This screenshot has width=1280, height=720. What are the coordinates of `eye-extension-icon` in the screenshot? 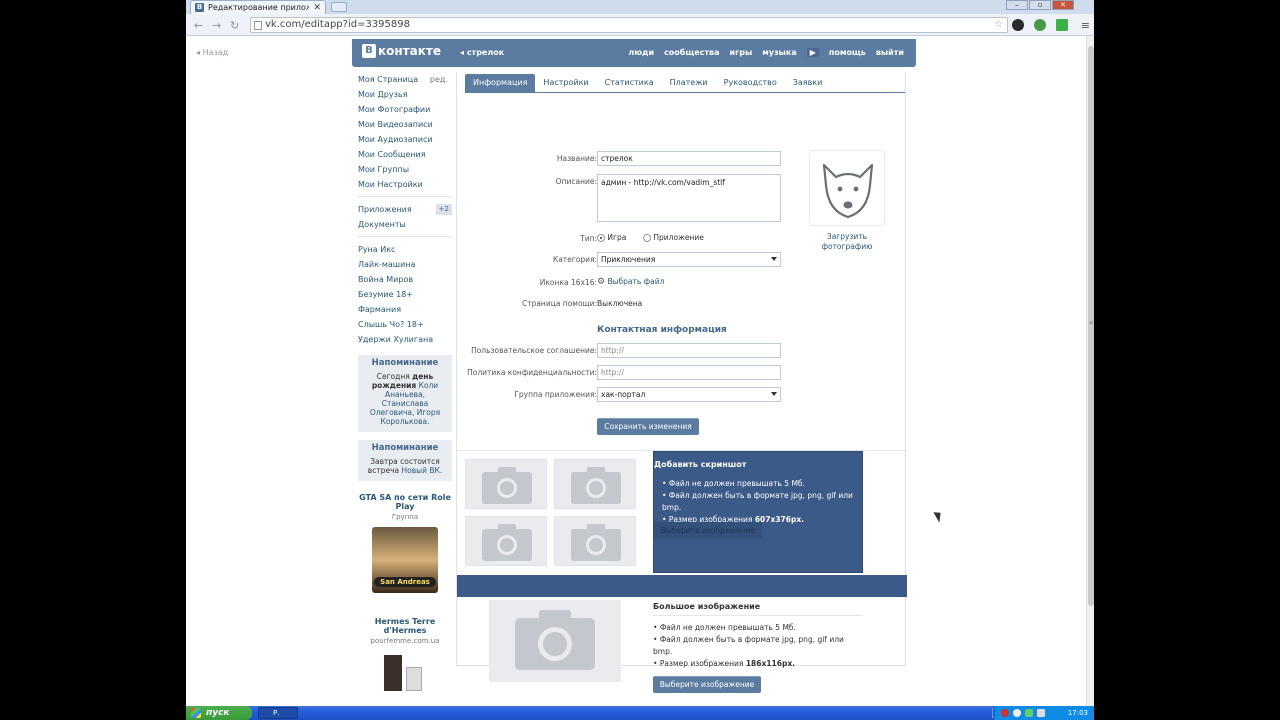 It's located at (1040, 25).